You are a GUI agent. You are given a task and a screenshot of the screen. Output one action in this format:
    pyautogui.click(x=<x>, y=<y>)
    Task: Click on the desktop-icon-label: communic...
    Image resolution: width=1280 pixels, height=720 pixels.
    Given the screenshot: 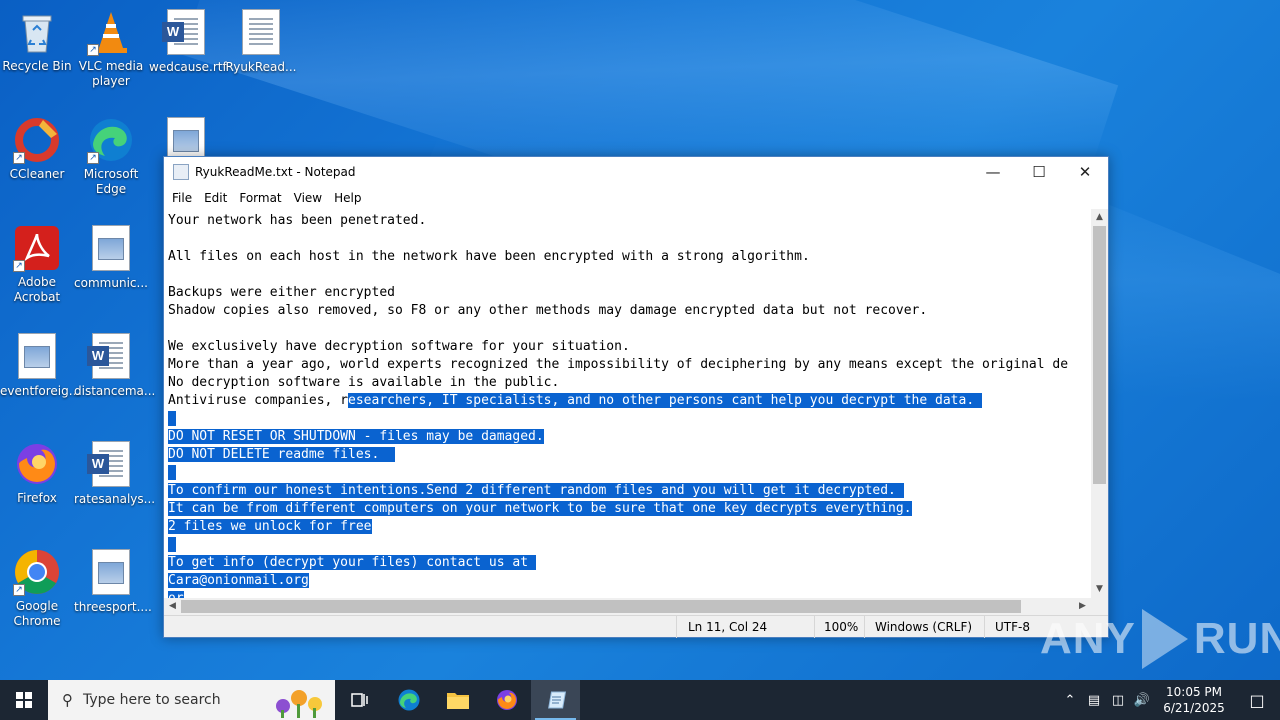 What is the action you would take?
    pyautogui.click(x=111, y=283)
    